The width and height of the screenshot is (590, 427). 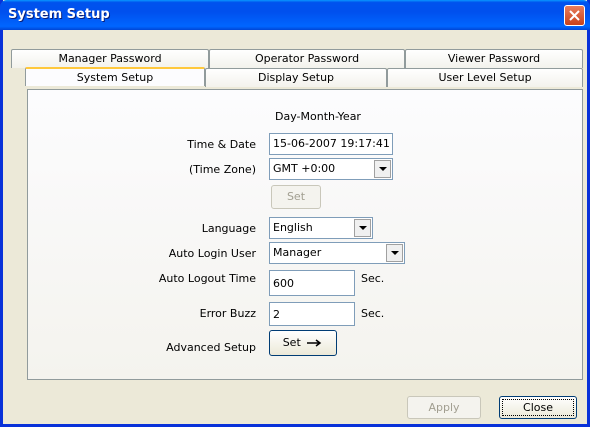 I want to click on auto-login-select: Manager, so click(x=337, y=253).